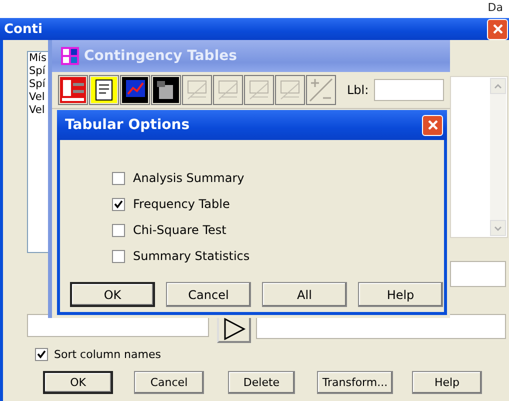 This screenshot has width=509, height=401. I want to click on chevron-down-icon, so click(498, 228).